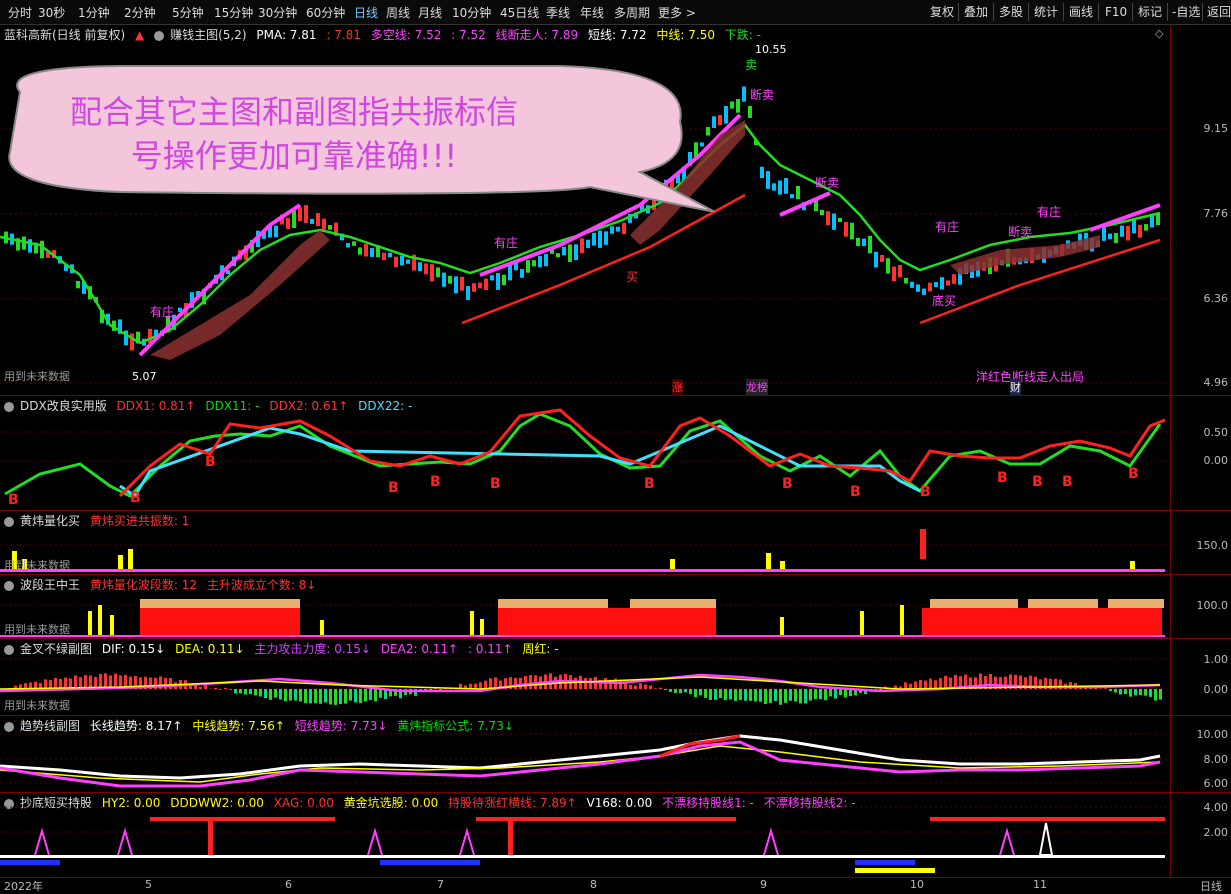 The image size is (1231, 894). What do you see at coordinates (1015, 387) in the screenshot?
I see `cai-badge: 财` at bounding box center [1015, 387].